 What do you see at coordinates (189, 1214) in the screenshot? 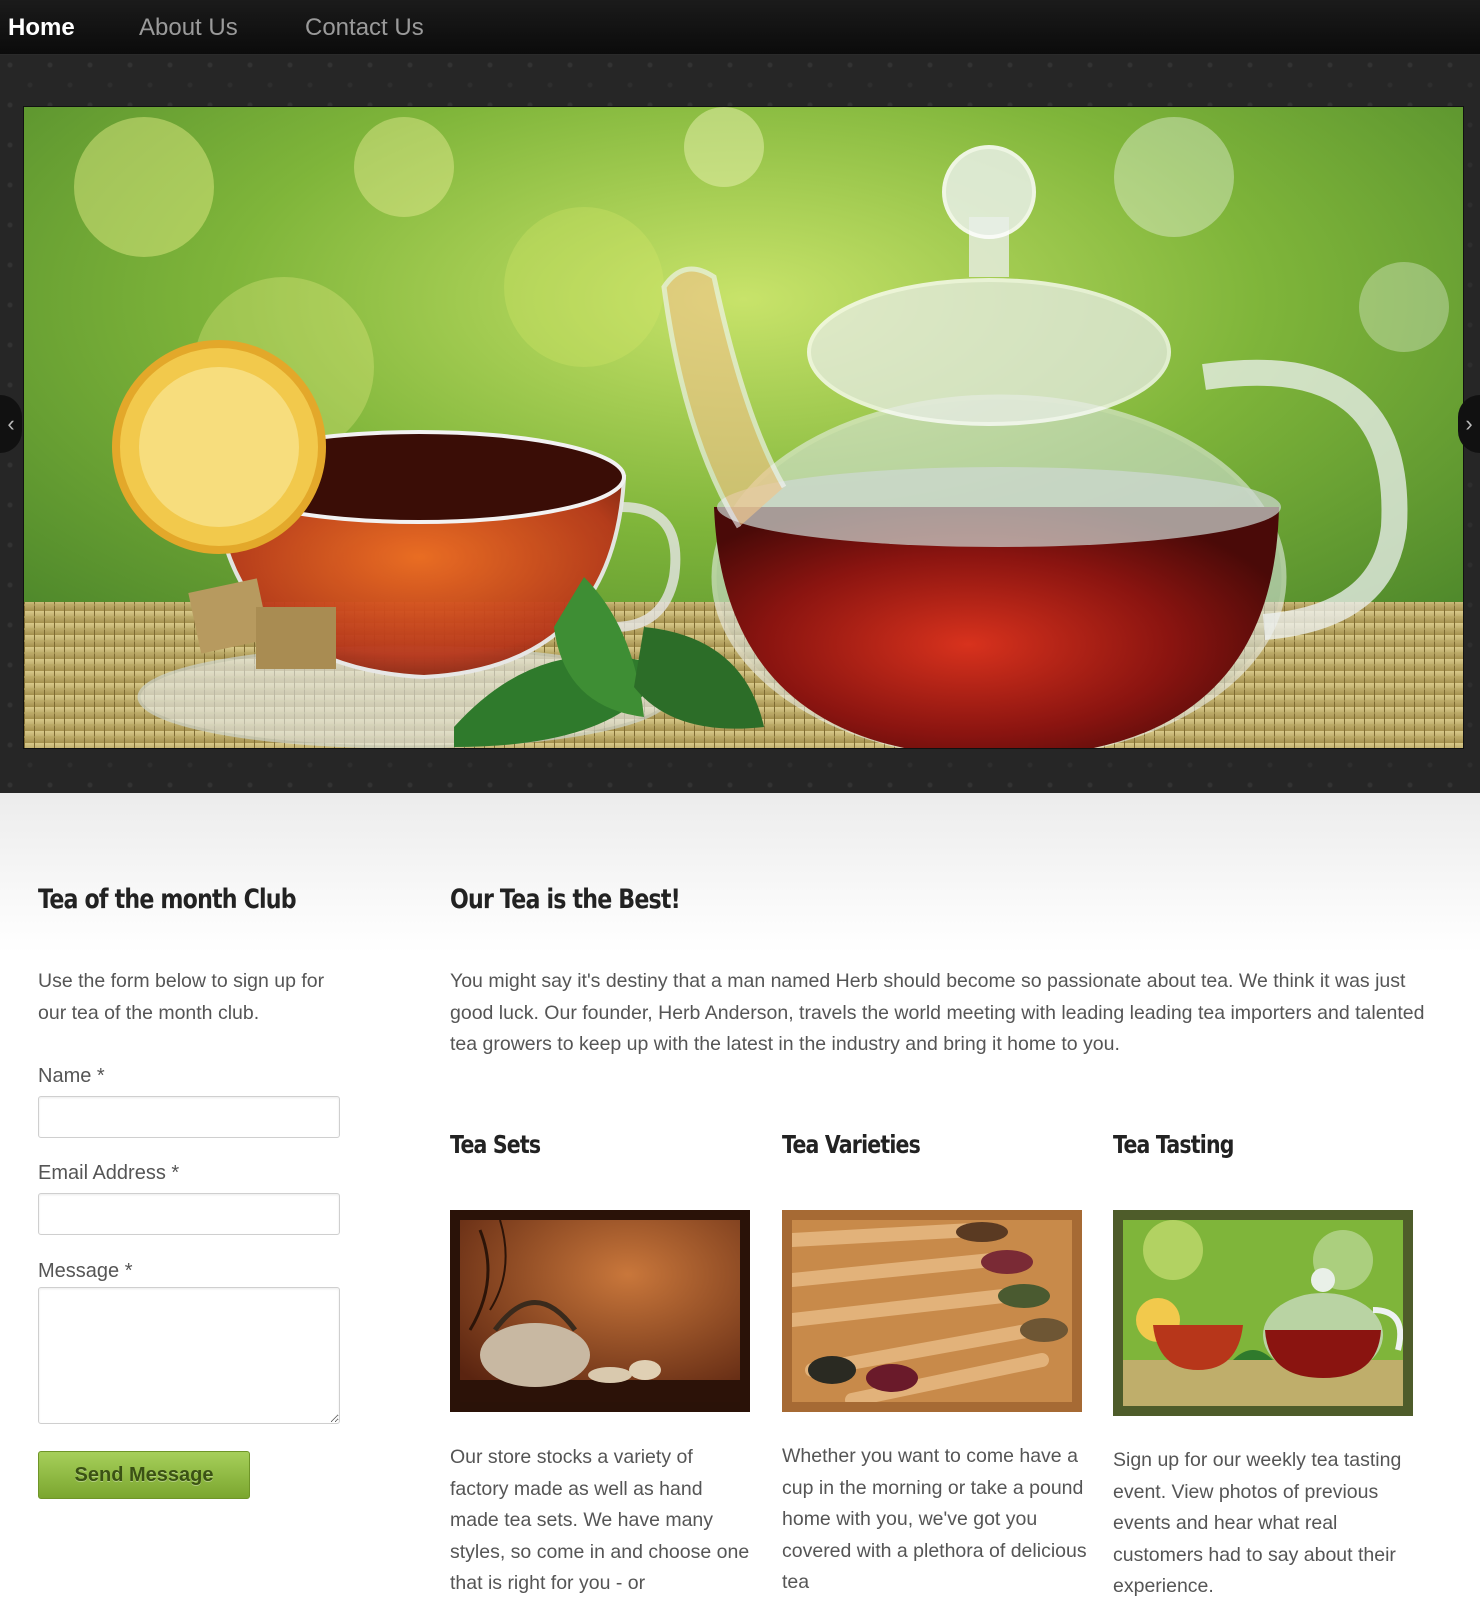
I see `email-input` at bounding box center [189, 1214].